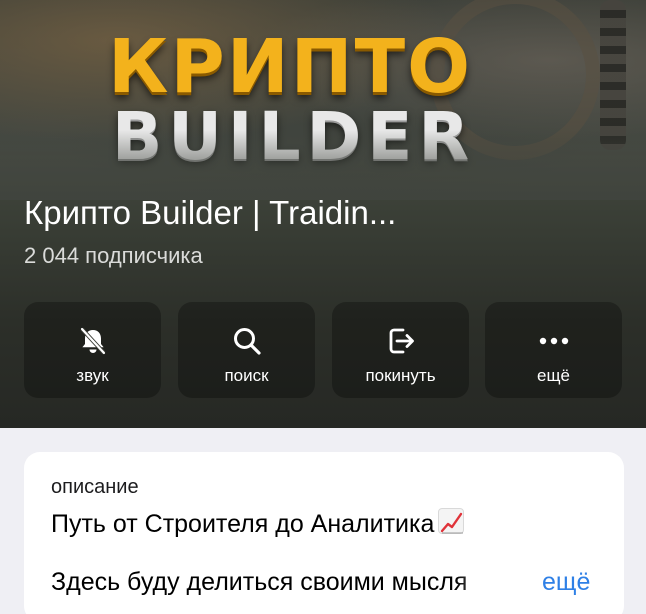 Image resolution: width=646 pixels, height=614 pixels. What do you see at coordinates (553, 350) in the screenshot?
I see `more-button: ещё` at bounding box center [553, 350].